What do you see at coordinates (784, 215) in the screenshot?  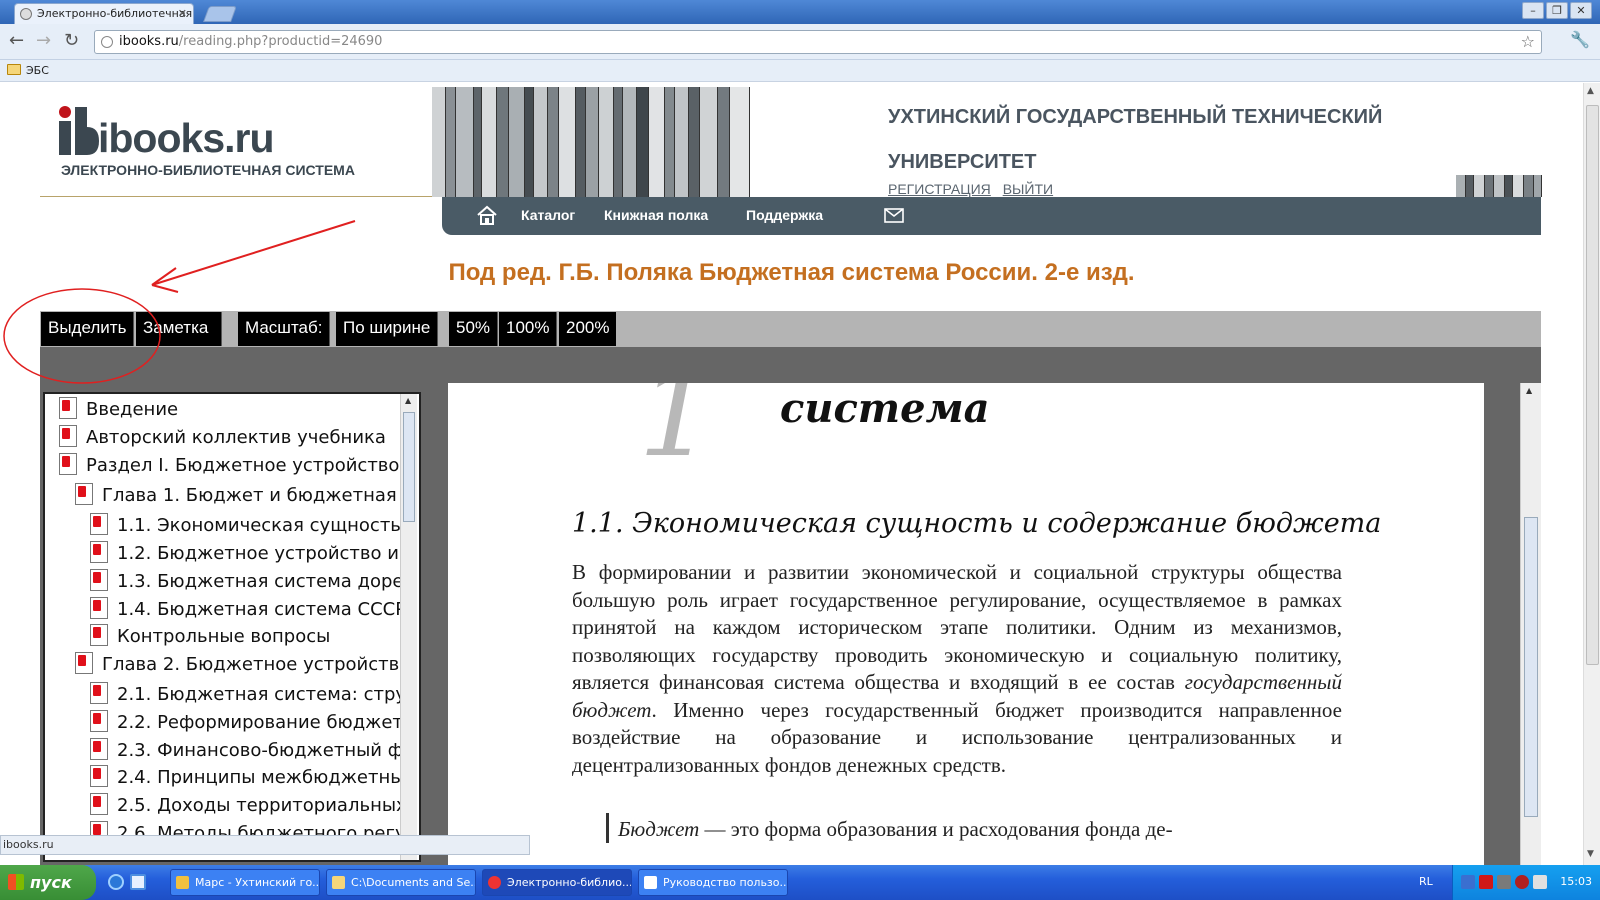 I see `menu-support: Поддержка` at bounding box center [784, 215].